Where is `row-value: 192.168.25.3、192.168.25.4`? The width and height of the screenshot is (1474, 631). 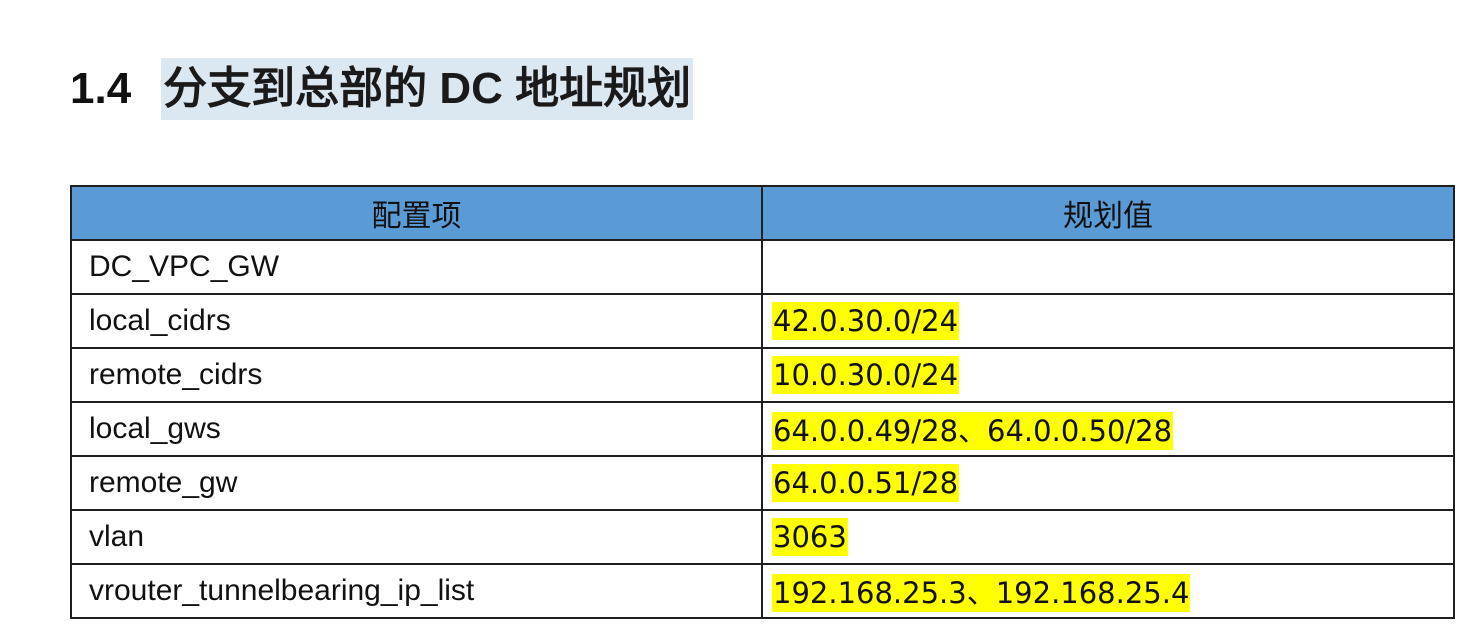
row-value: 192.168.25.3、192.168.25.4 is located at coordinates (1108, 591).